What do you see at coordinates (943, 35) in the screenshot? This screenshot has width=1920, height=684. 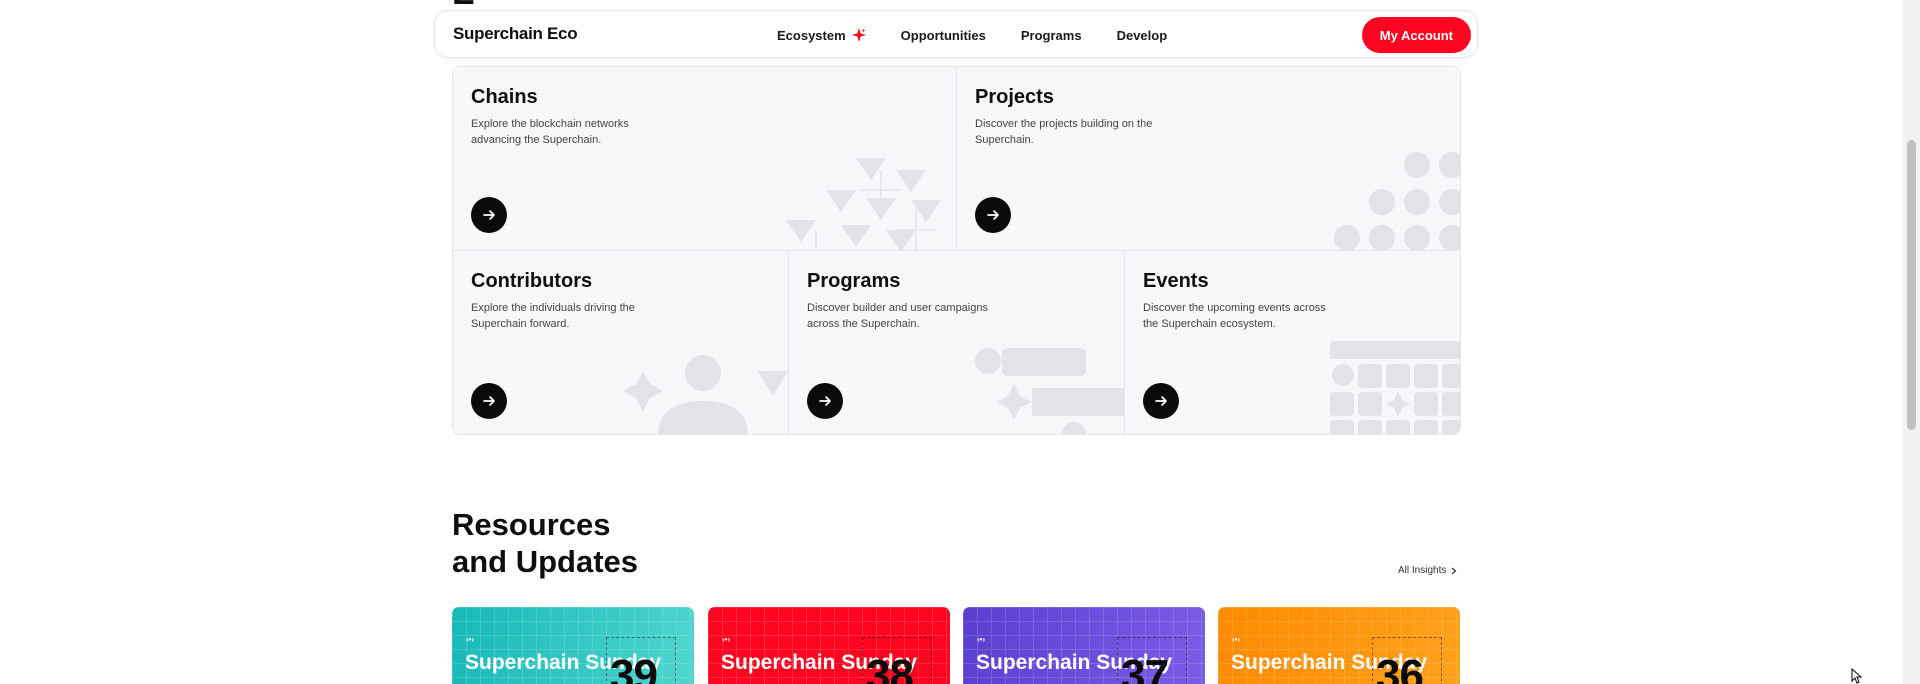 I see `nav-opportunities: Opportunities` at bounding box center [943, 35].